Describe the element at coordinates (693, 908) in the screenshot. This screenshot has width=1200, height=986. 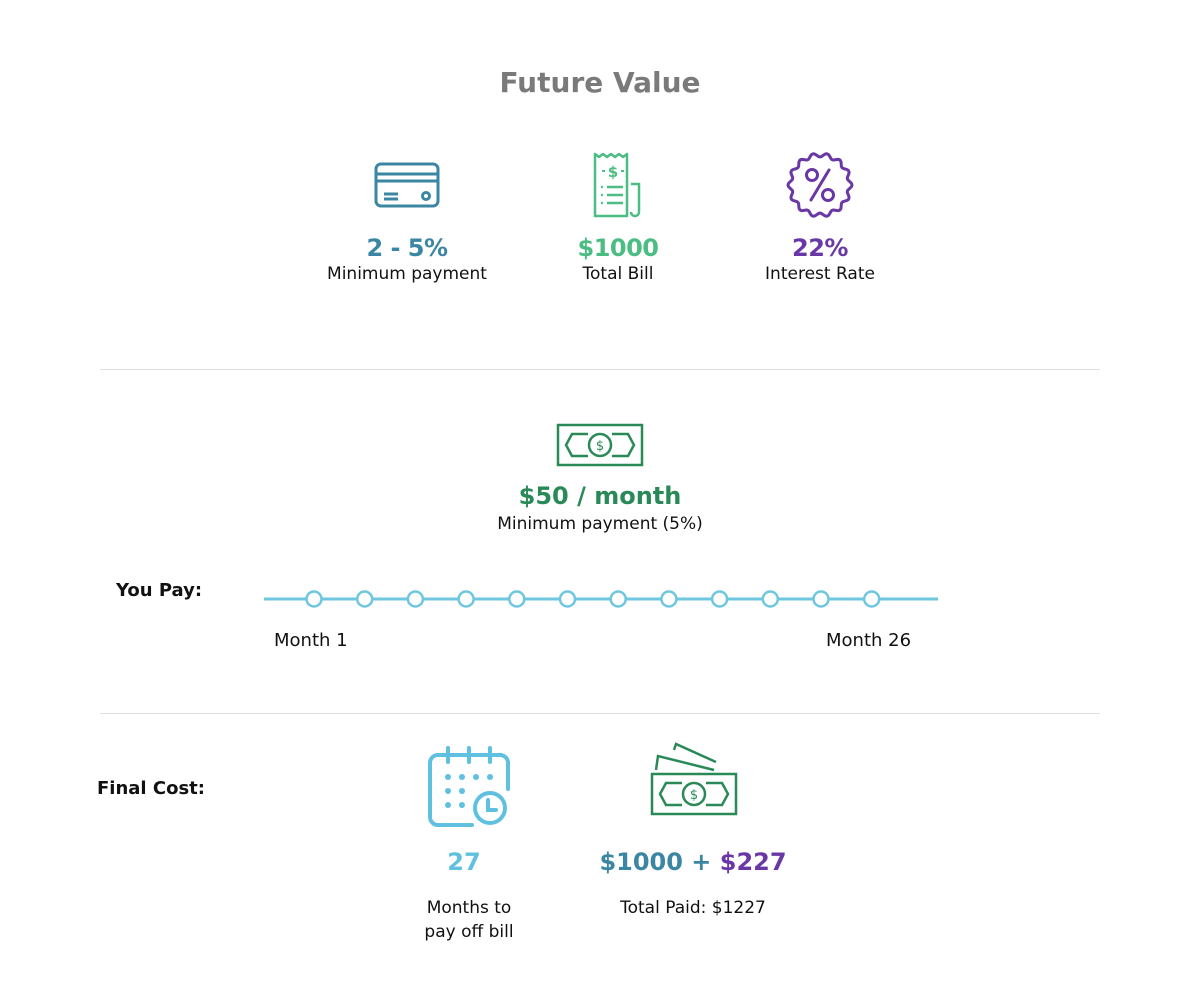
I see `total-paid-label: Total Paid: $1227` at that location.